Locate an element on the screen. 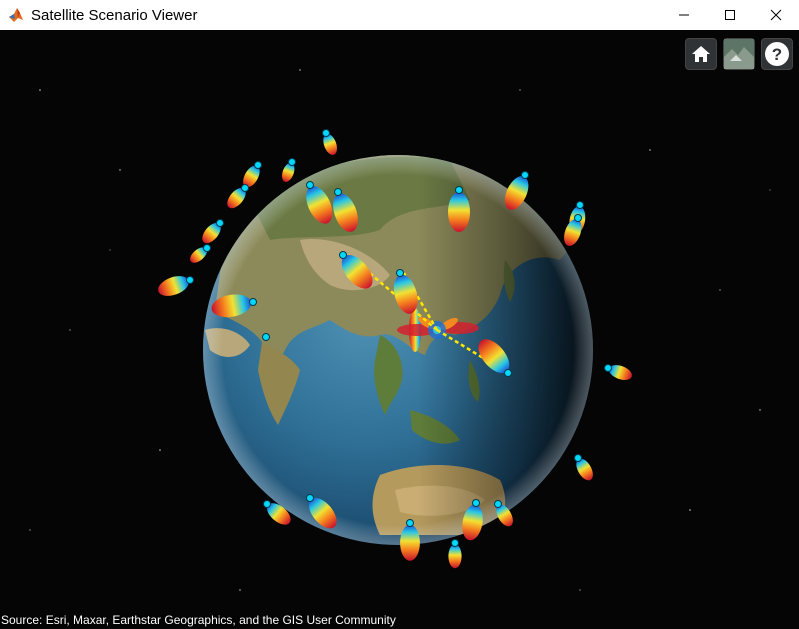 Image resolution: width=799 pixels, height=629 pixels. help-icon: ? is located at coordinates (777, 54).